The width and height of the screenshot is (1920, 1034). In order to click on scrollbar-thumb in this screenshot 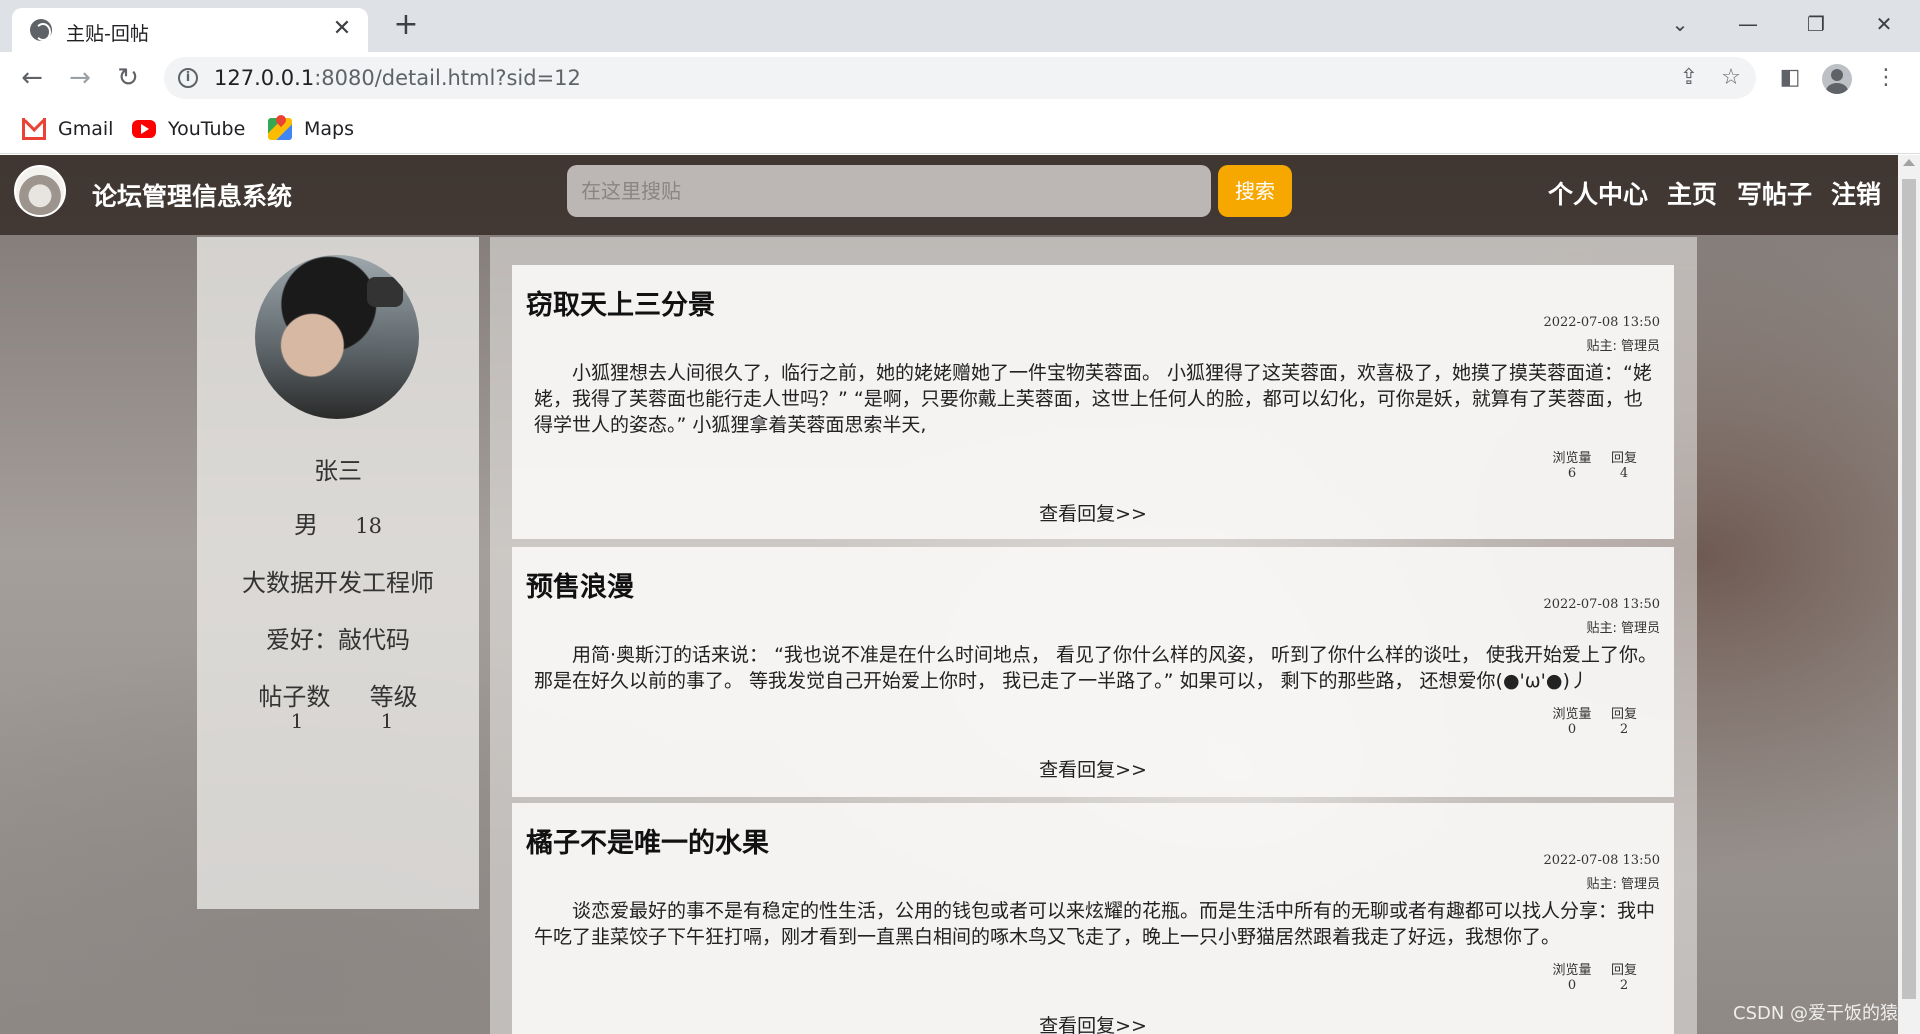, I will do `click(1909, 589)`.